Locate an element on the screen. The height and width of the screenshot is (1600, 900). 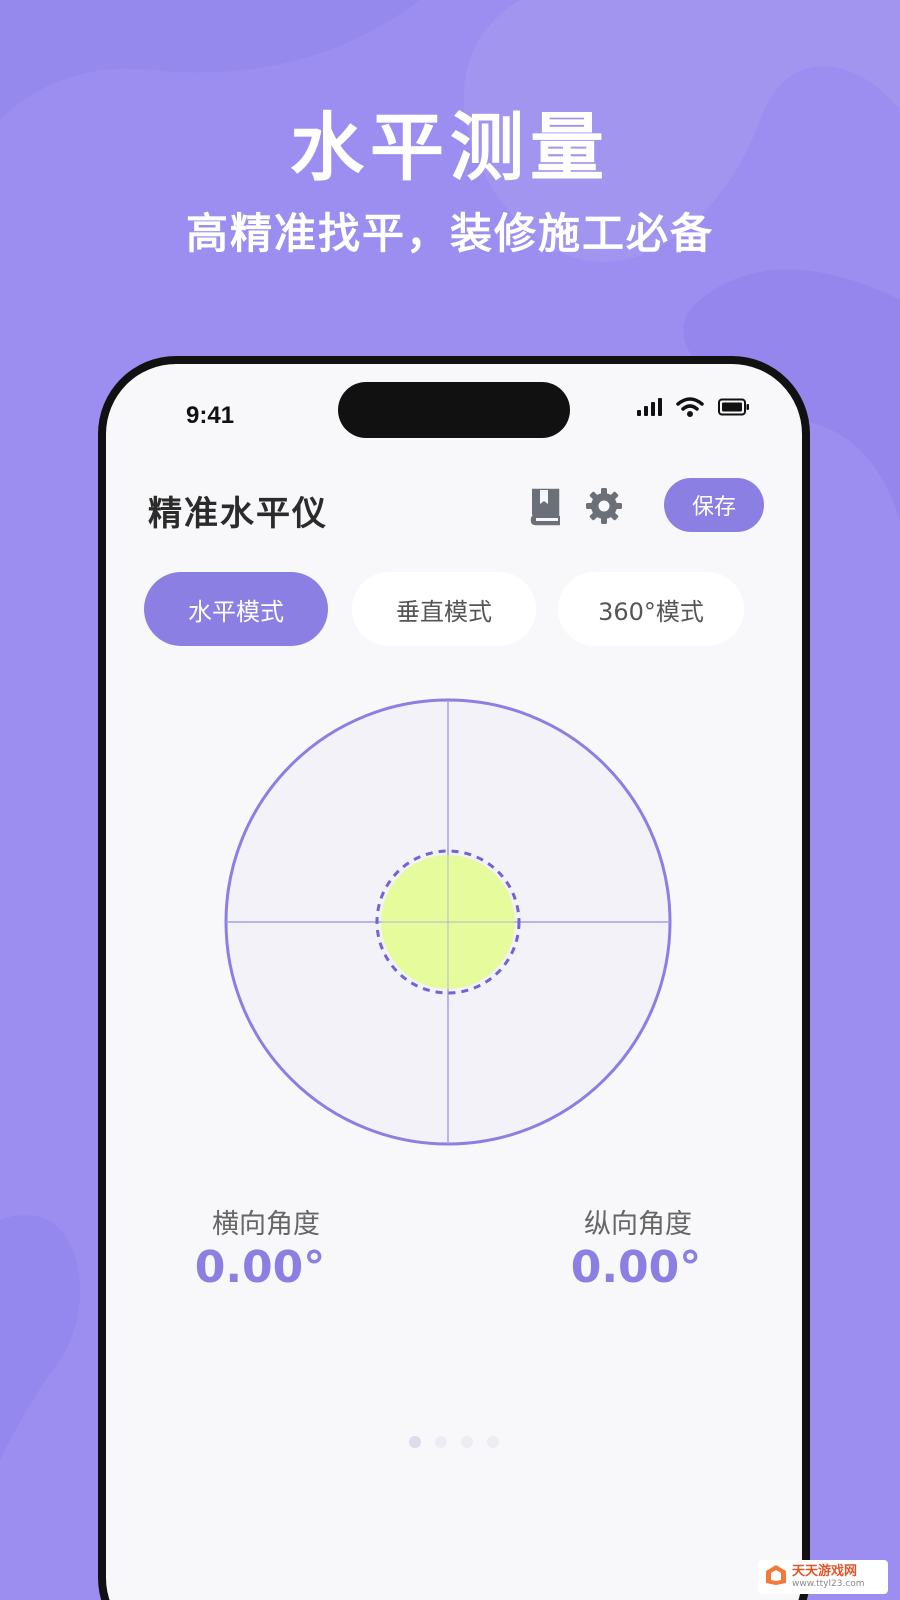
battery-icon is located at coordinates (734, 409).